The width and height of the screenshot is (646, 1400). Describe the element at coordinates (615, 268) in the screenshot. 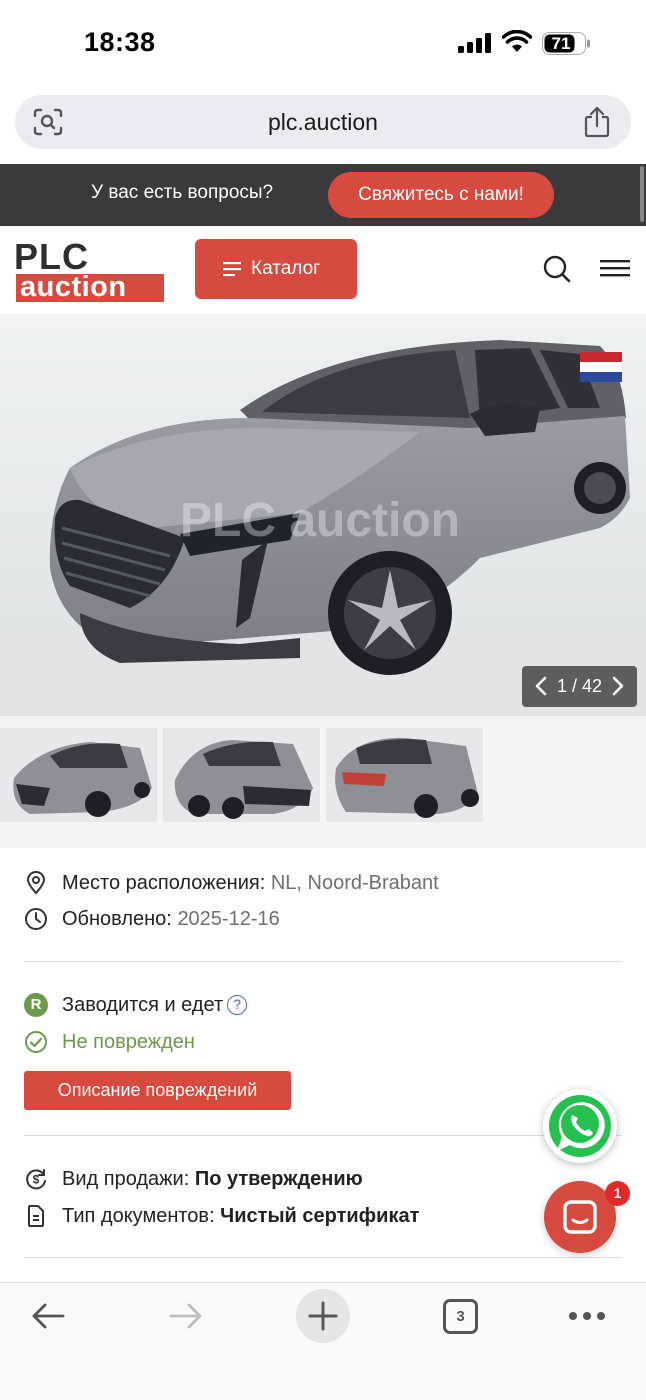

I see `menu-icon` at that location.